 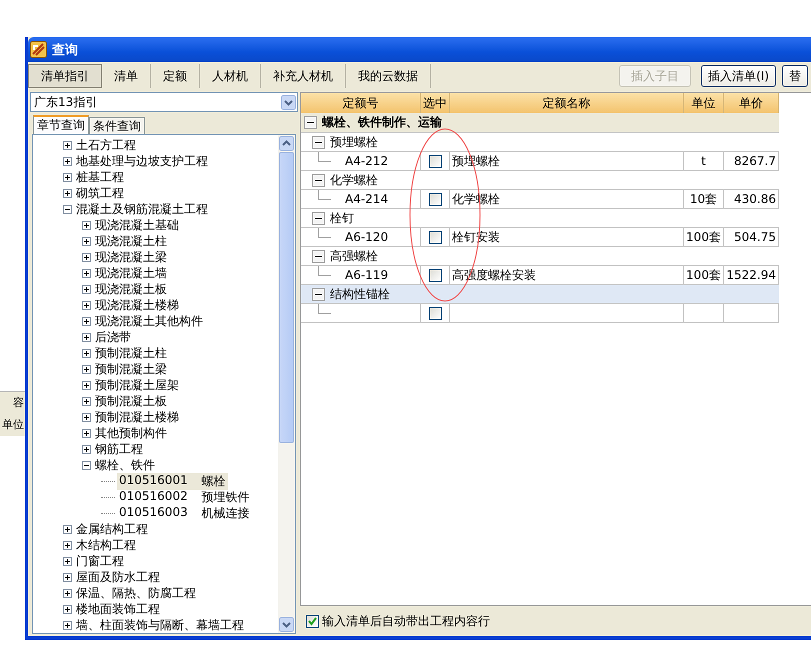 I want to click on tree-item: 螺栓、铁件, so click(x=125, y=465).